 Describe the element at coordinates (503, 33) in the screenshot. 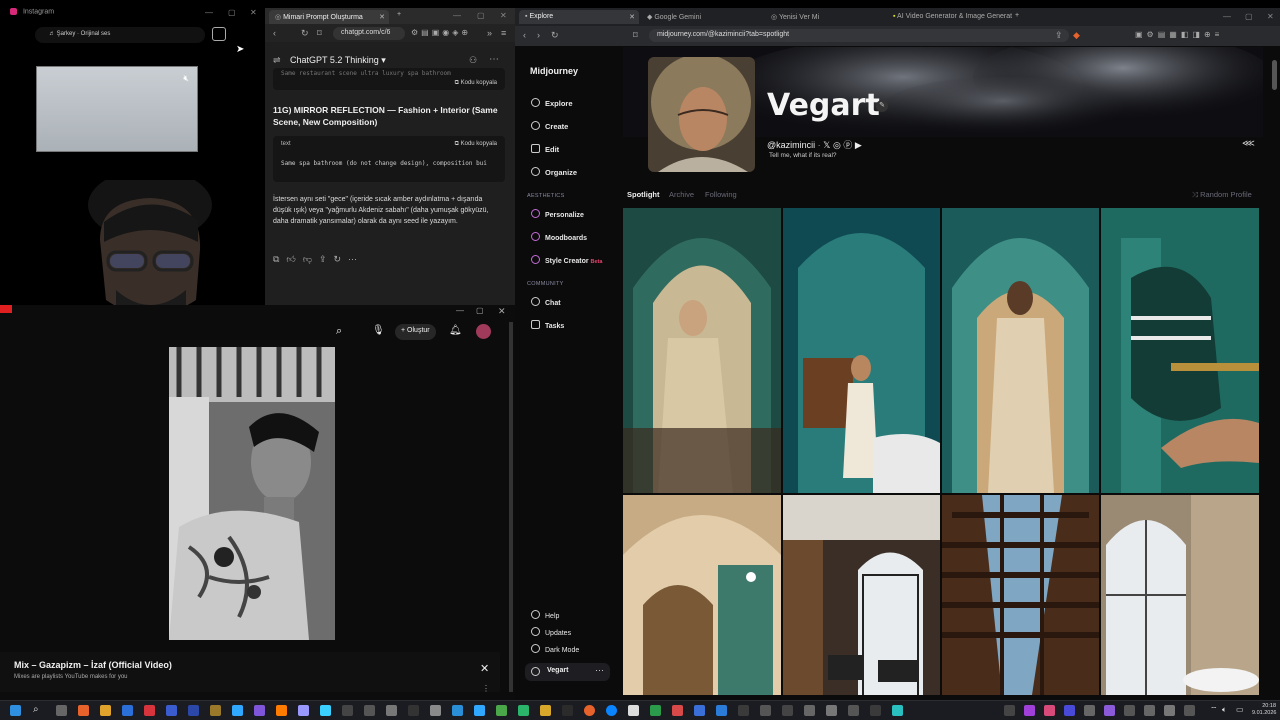

I see `menu-icon: ≡` at that location.